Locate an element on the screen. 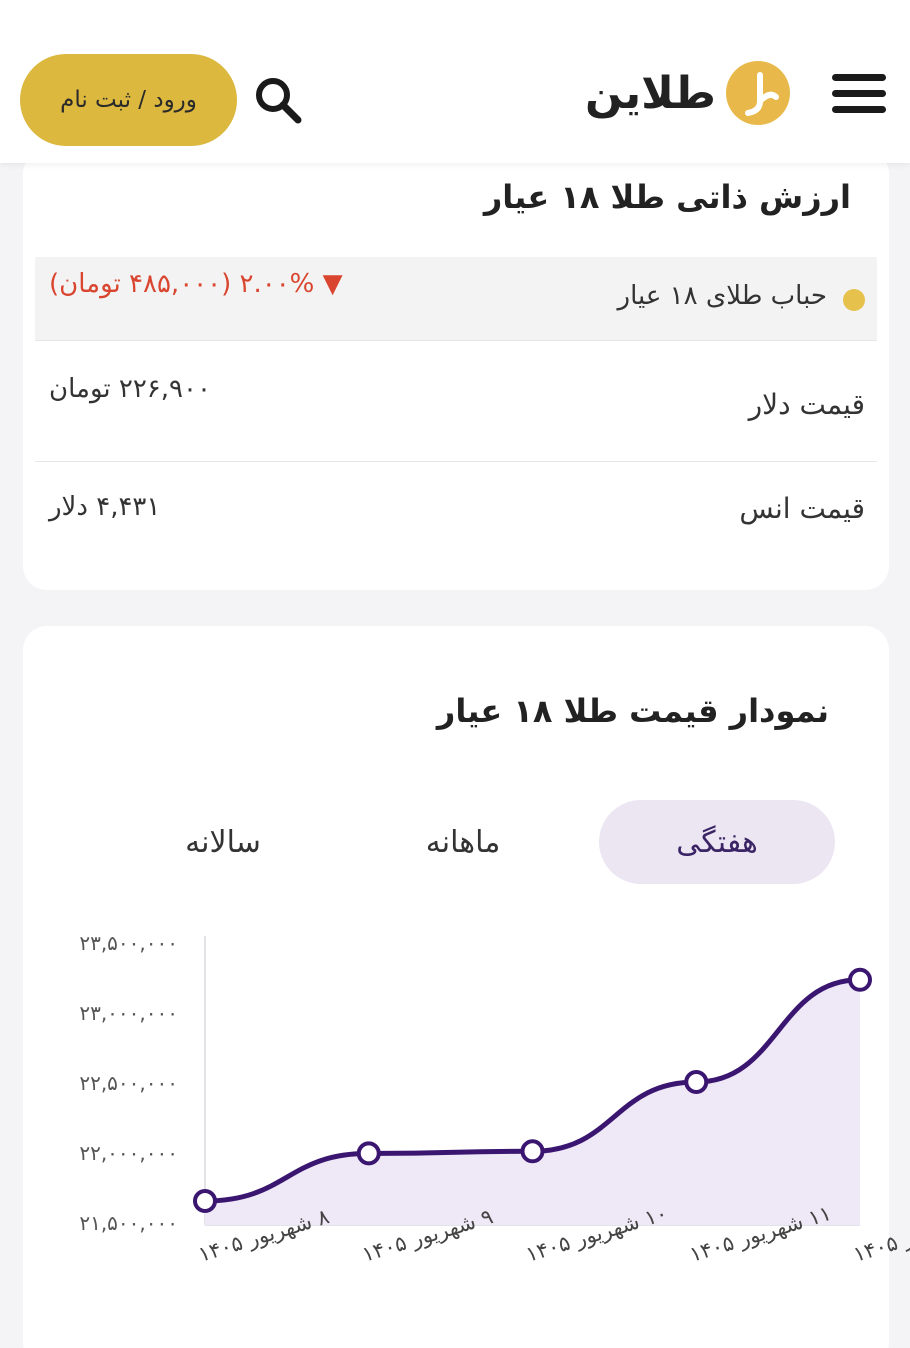 Image resolution: width=910 pixels, height=1348 pixels. y-tick-label: ۲۲,۵۰۰,۰۰۰ is located at coordinates (128, 1083).